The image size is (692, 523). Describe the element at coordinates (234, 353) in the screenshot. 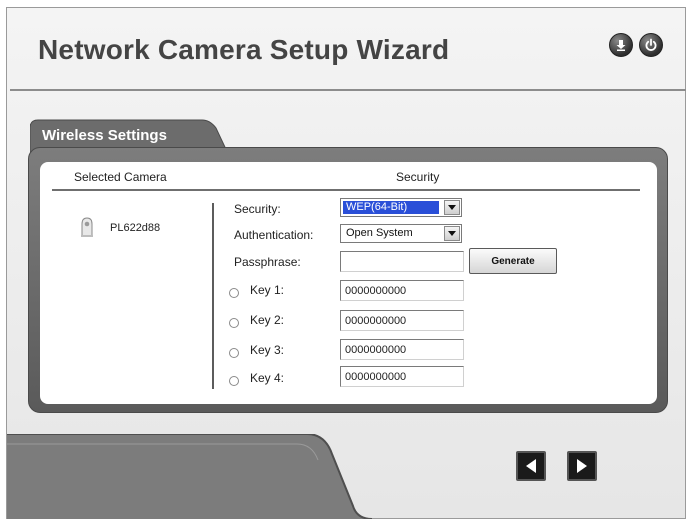

I see `key-3-radio` at that location.